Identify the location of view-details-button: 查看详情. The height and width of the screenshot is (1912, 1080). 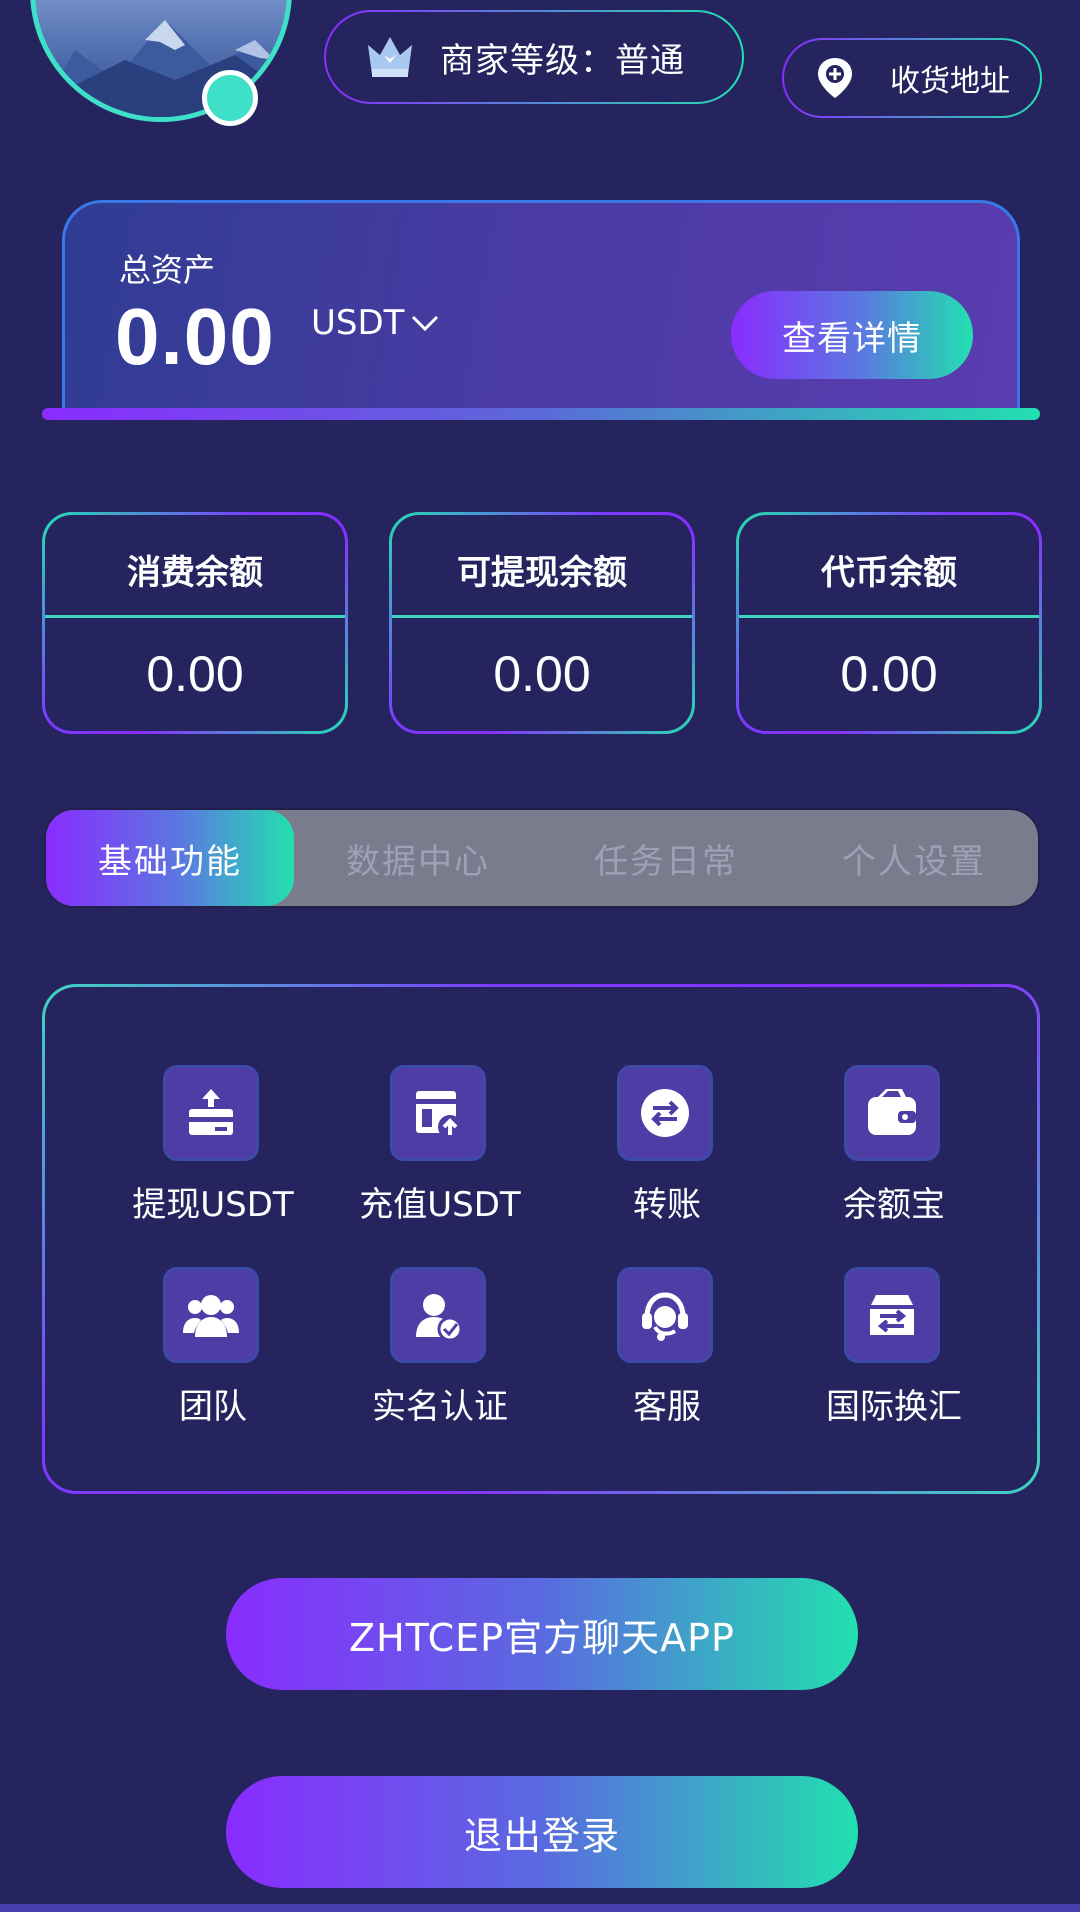
(852, 335).